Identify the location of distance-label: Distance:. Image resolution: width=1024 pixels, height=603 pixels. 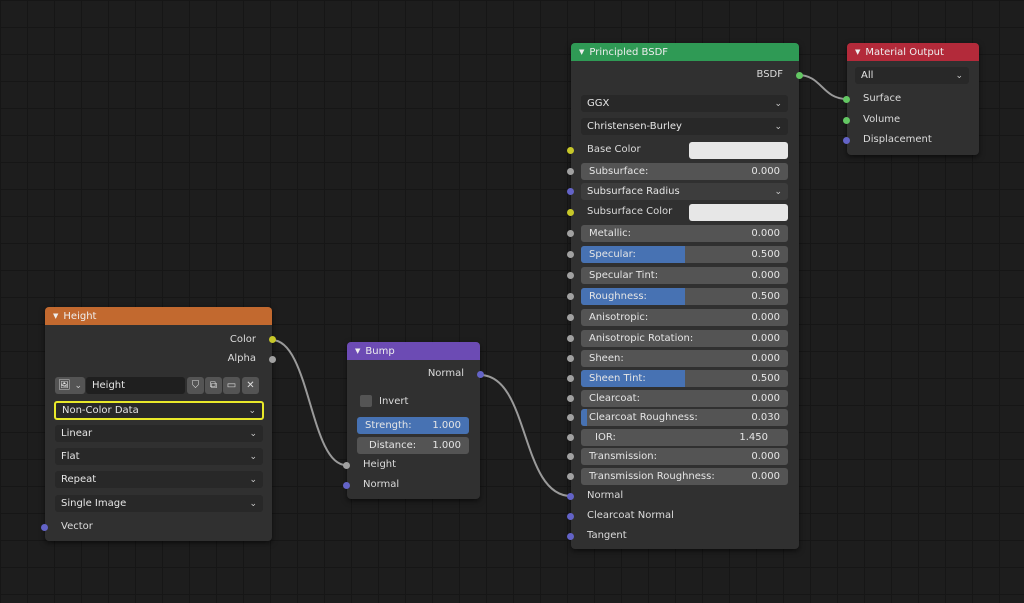
(393, 445).